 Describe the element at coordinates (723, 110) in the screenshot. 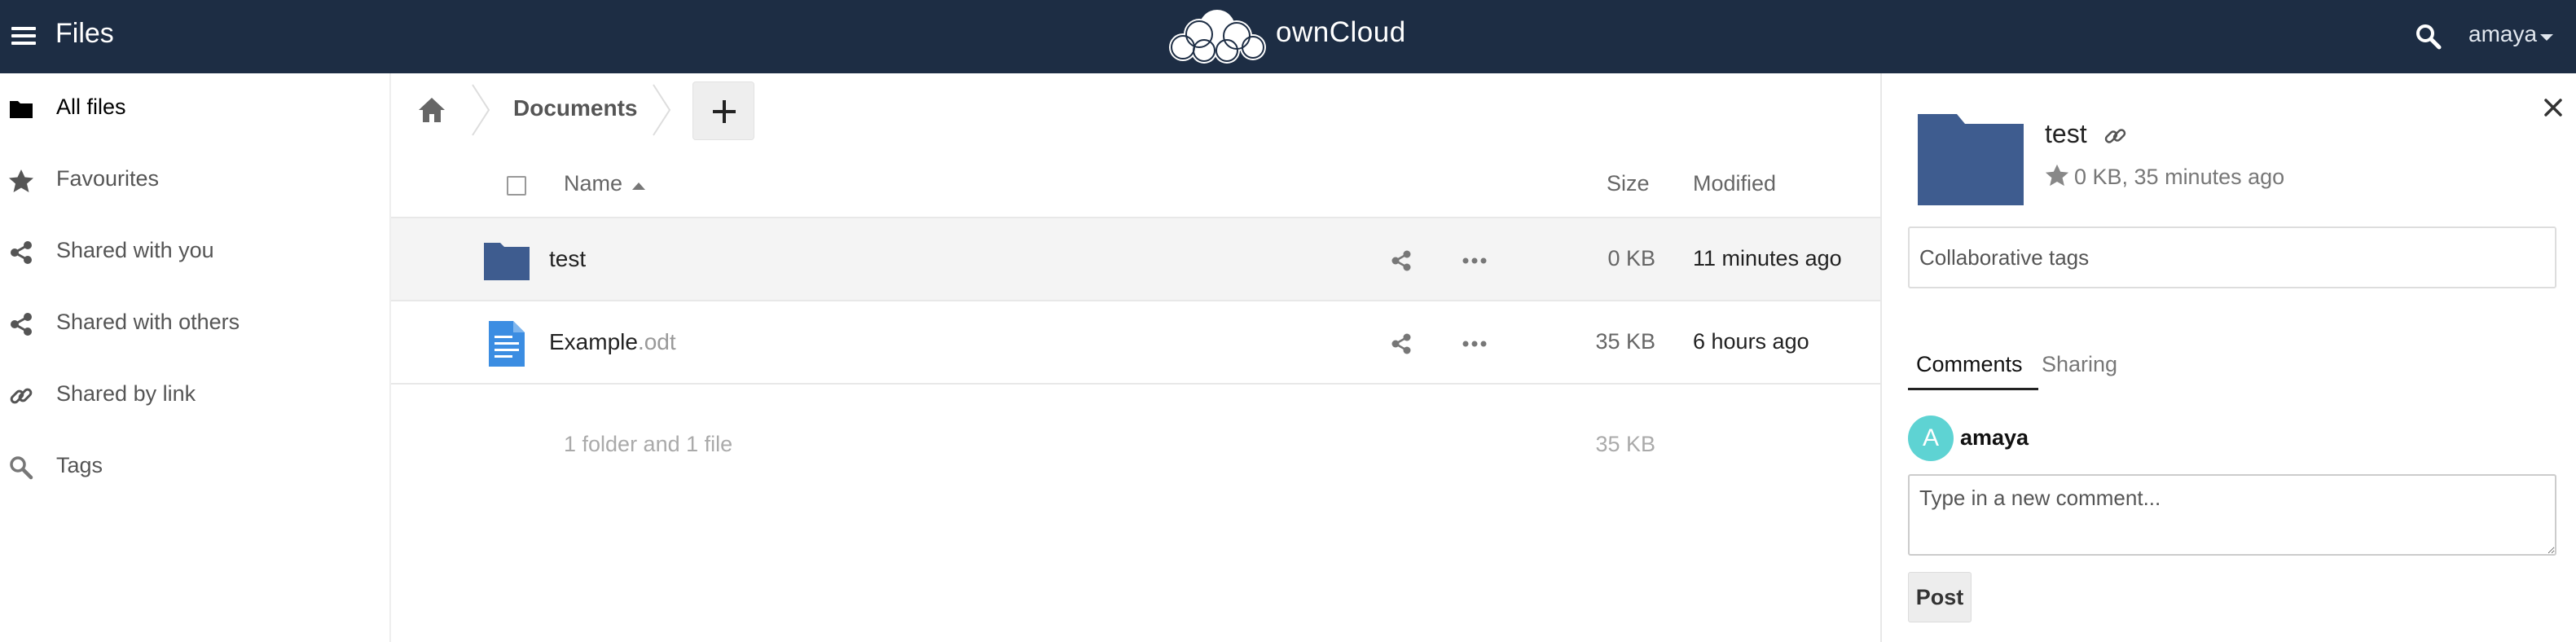

I see `new-file-button` at that location.